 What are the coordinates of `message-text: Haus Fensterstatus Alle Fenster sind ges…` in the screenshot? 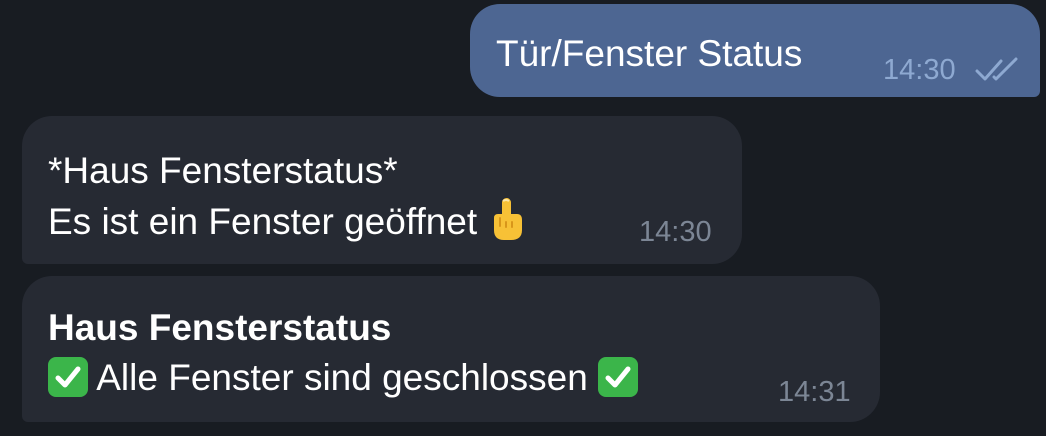 It's located at (343, 353).